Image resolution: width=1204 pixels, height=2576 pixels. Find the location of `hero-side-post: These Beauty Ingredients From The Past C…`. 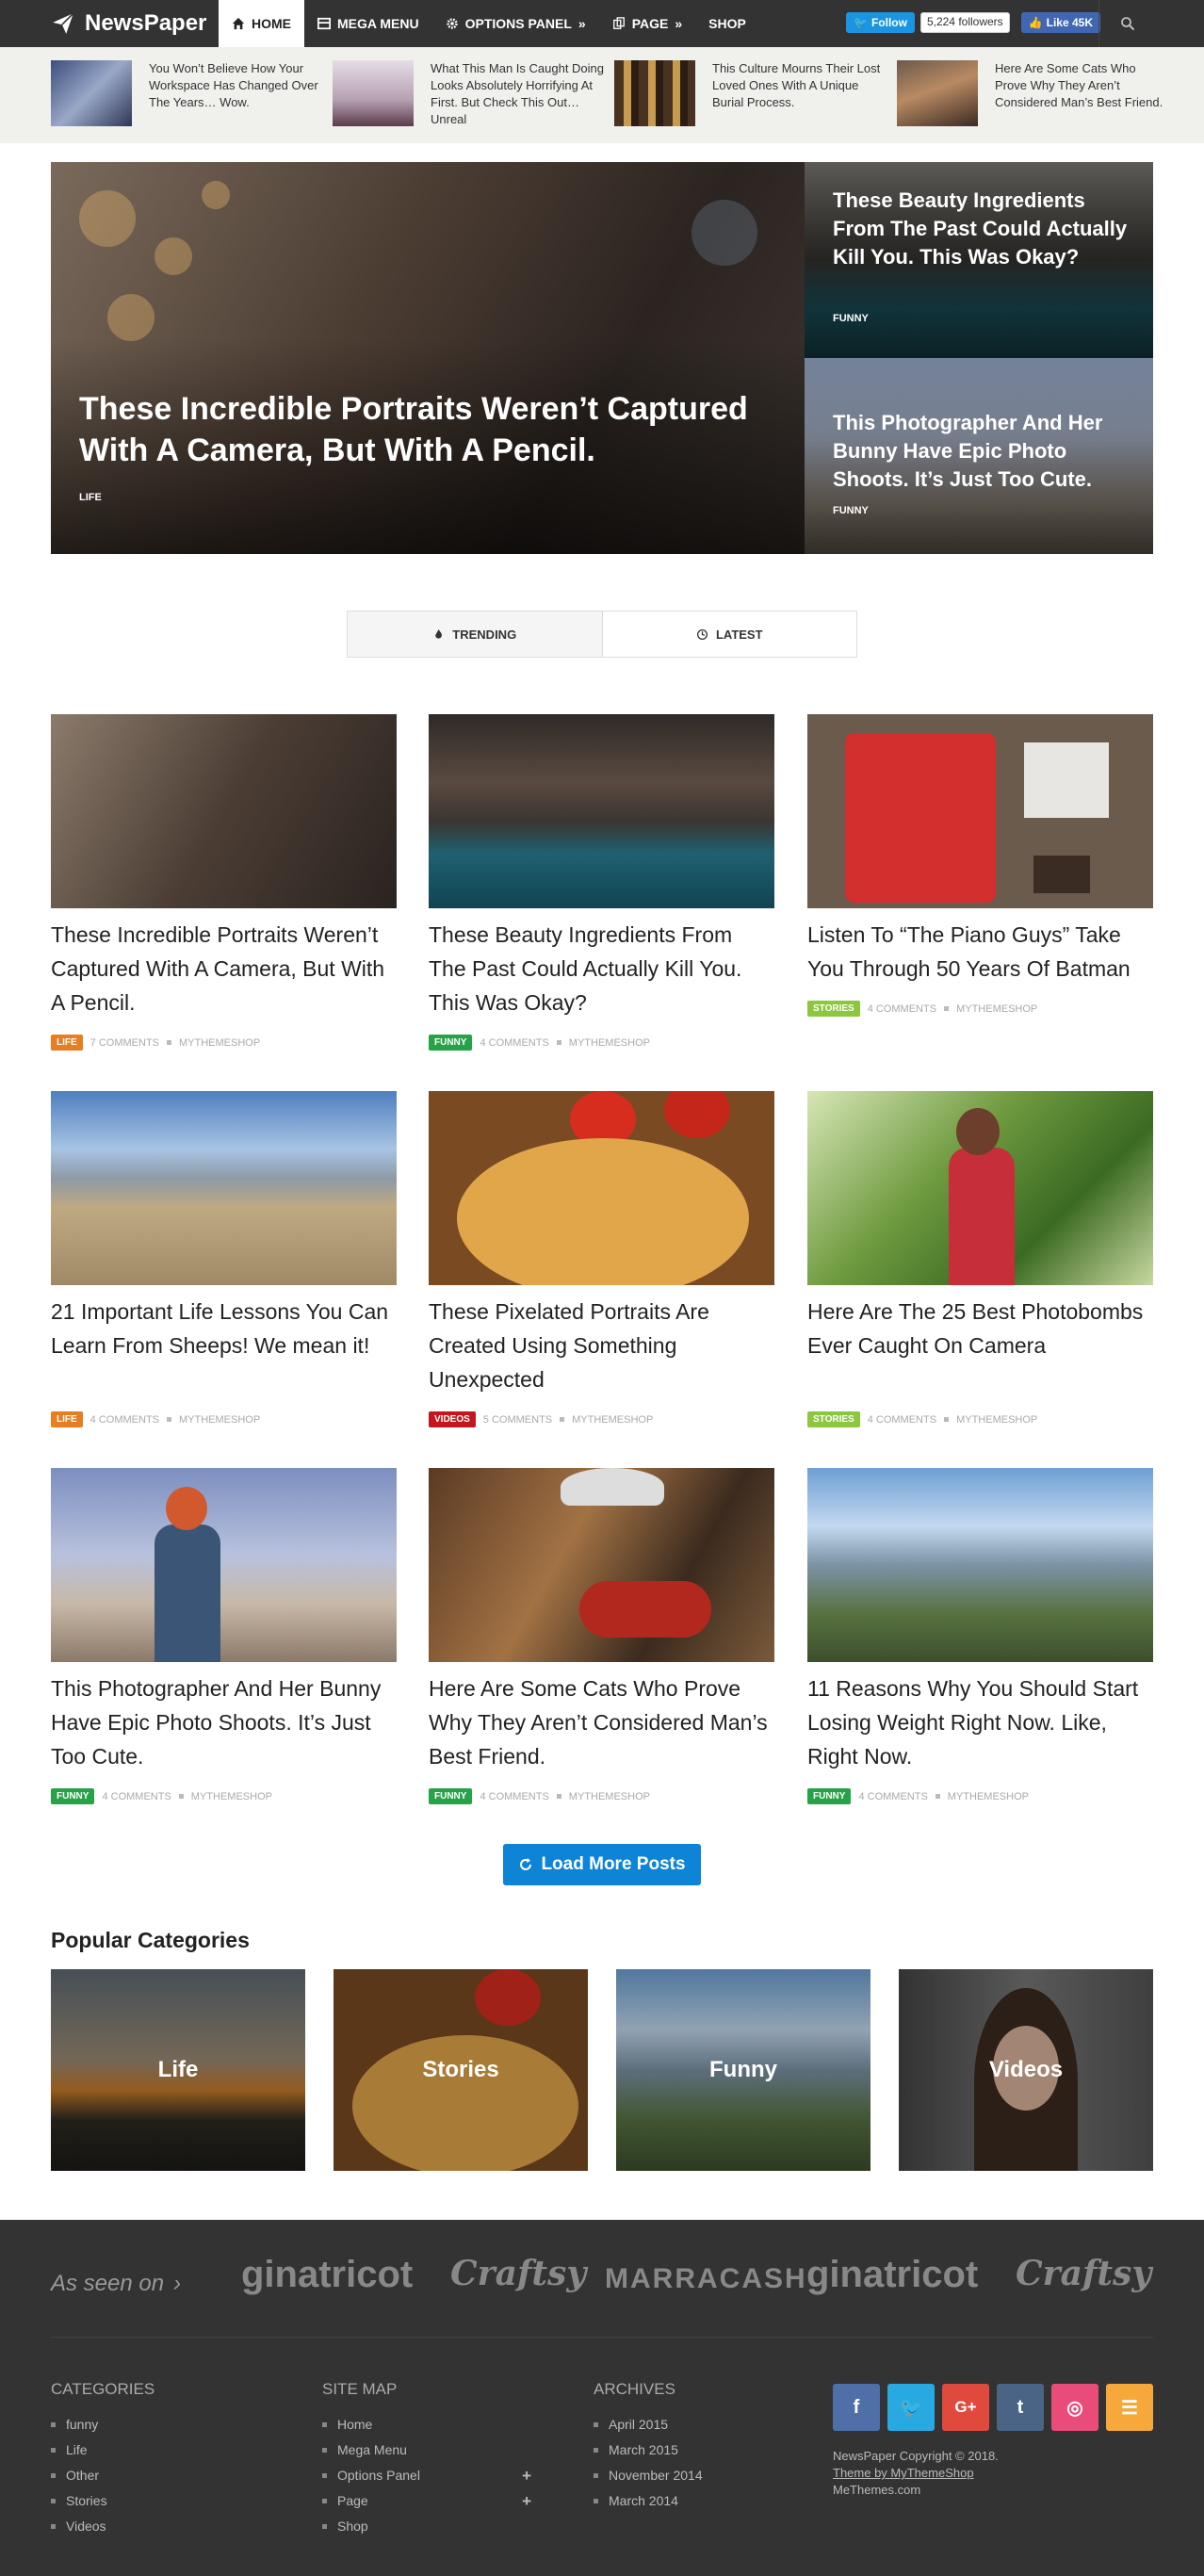

hero-side-post: These Beauty Ingredients From The Past C… is located at coordinates (979, 260).